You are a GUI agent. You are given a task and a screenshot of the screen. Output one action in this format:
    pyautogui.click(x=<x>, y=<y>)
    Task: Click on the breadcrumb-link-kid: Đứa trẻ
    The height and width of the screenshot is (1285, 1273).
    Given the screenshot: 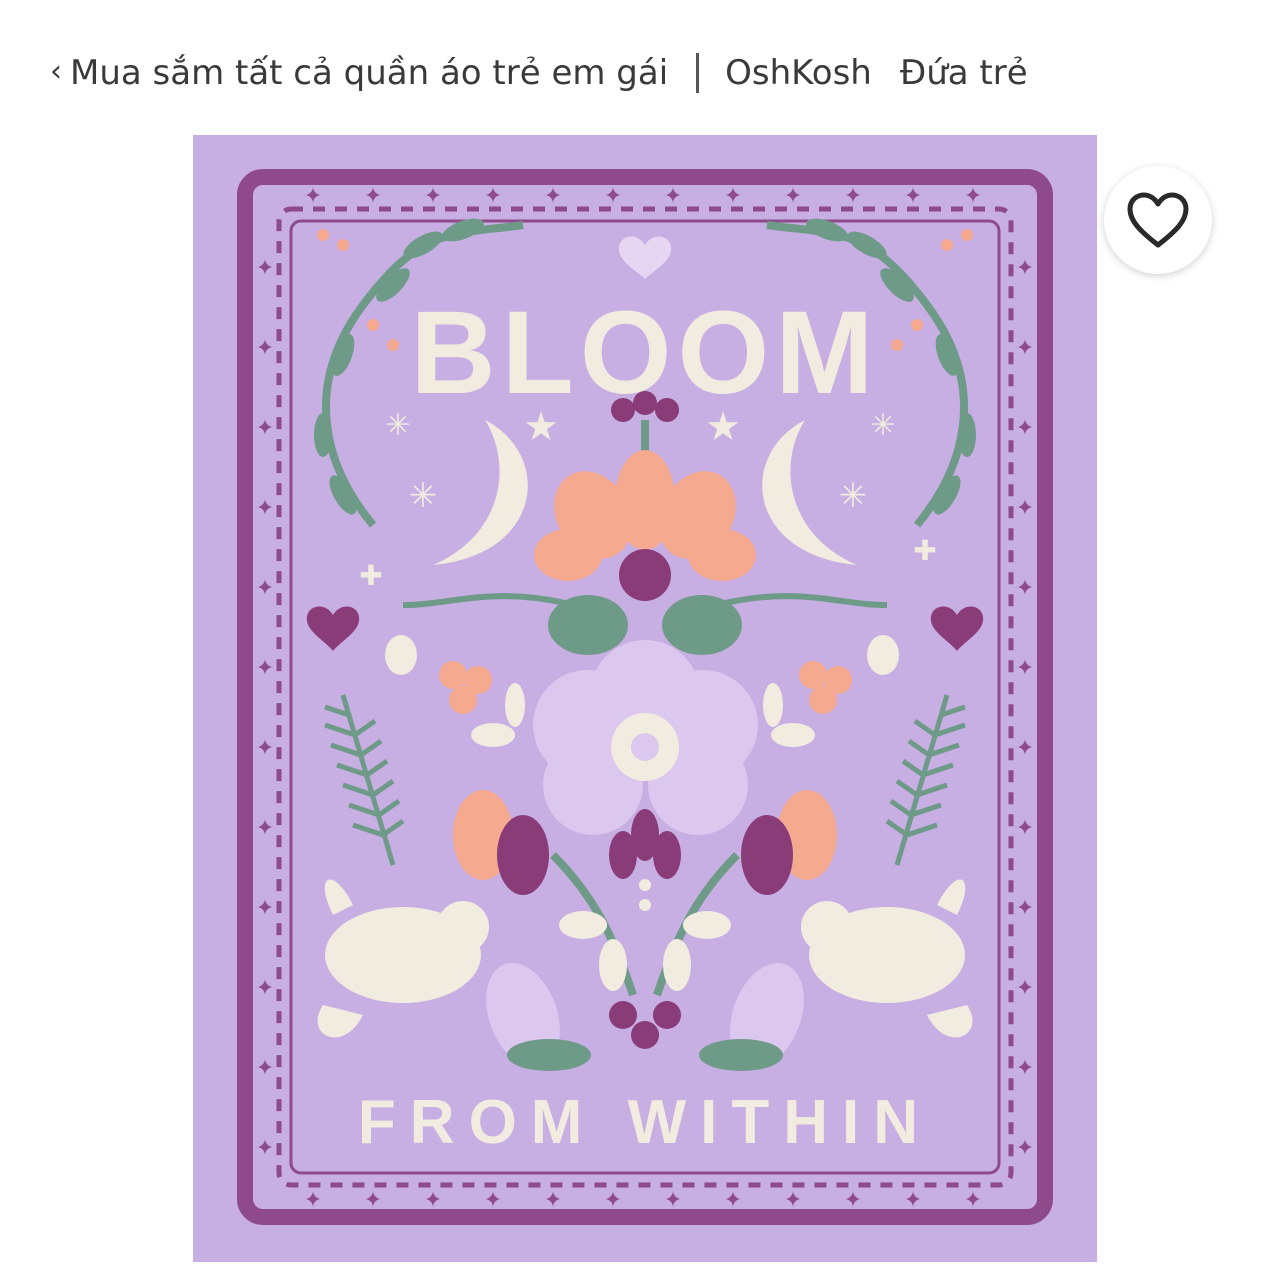 What is the action you would take?
    pyautogui.click(x=964, y=73)
    